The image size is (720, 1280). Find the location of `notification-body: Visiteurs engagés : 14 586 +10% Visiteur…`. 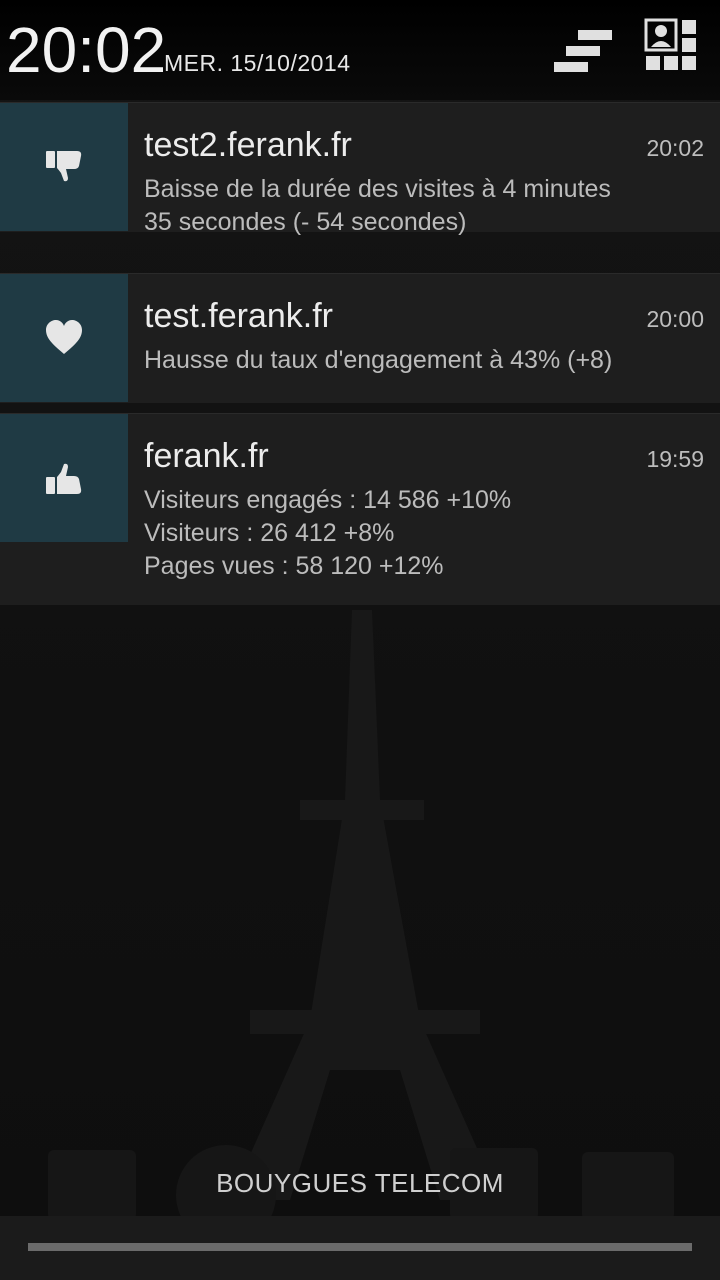

notification-body: Visiteurs engagés : 14 586 +10% Visiteur… is located at coordinates (419, 533).